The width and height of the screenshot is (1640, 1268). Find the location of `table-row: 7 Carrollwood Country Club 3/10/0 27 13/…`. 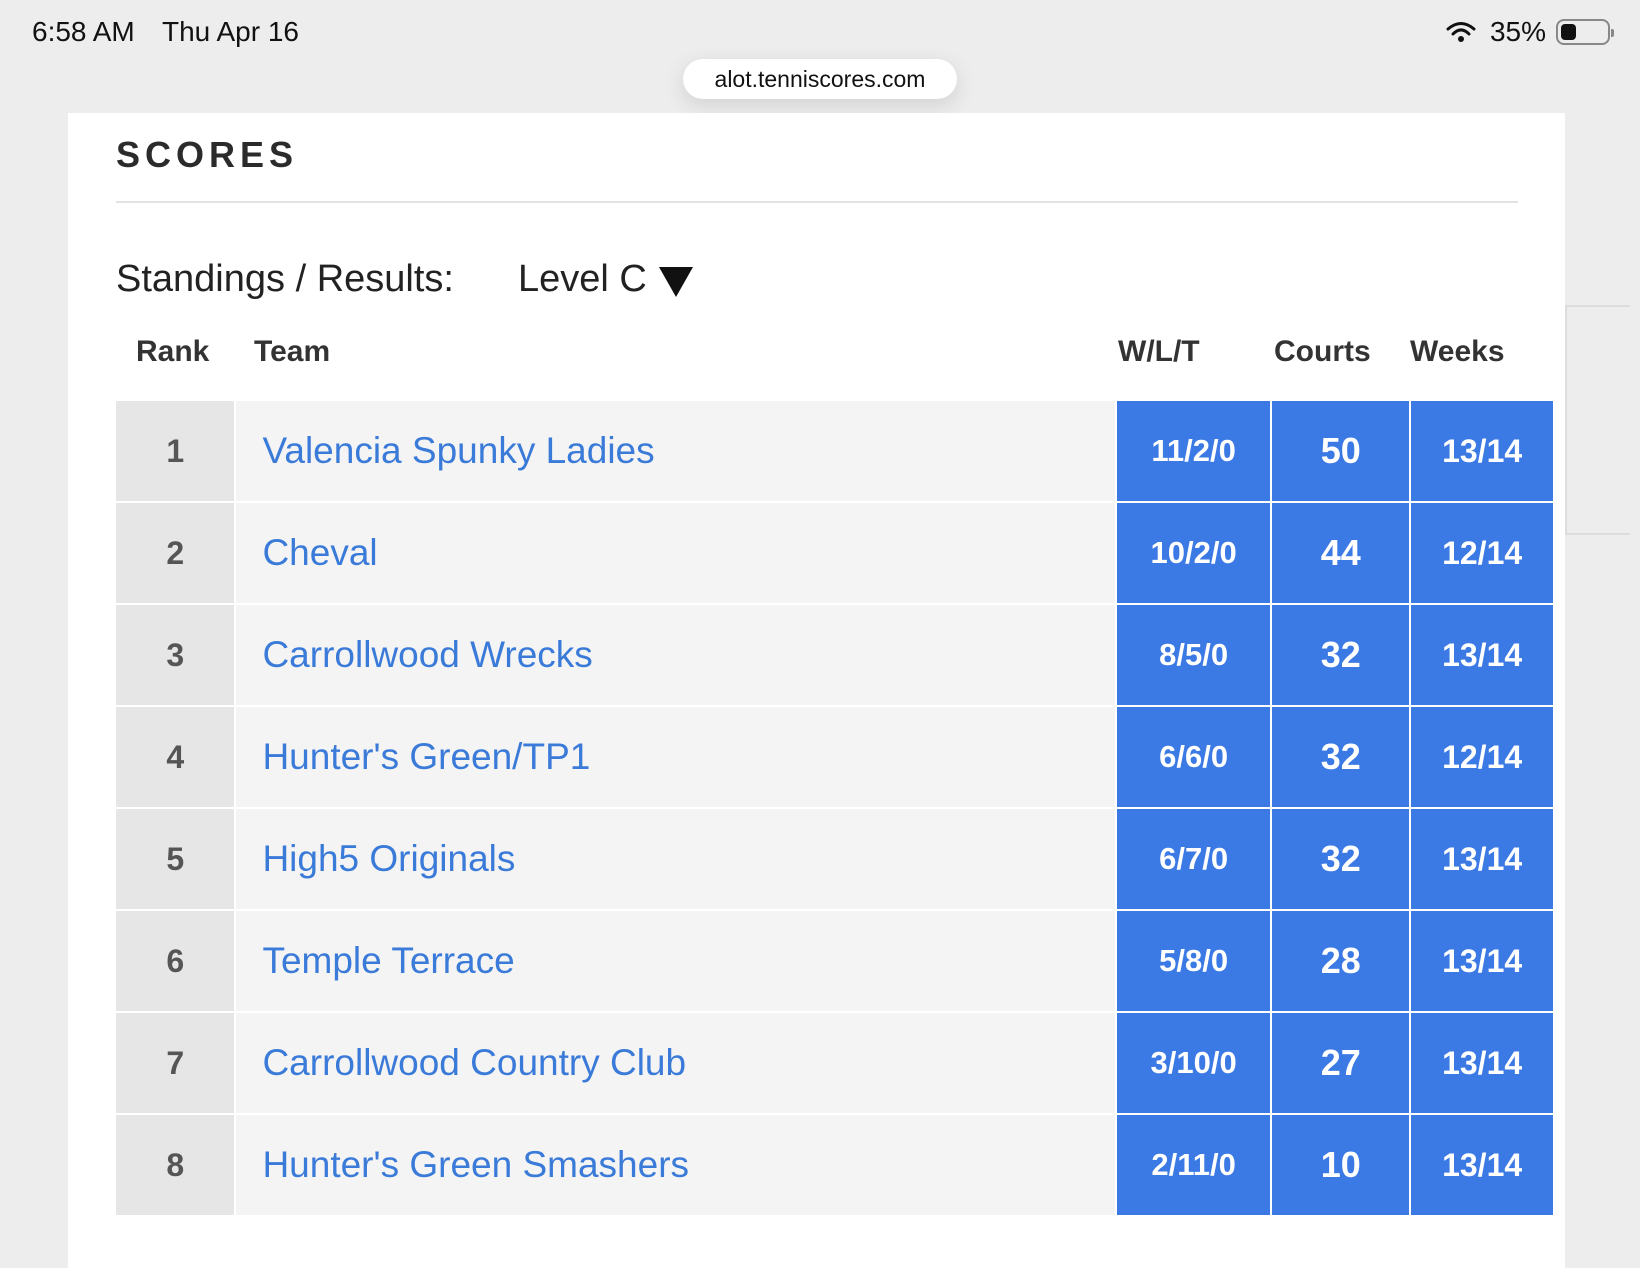

table-row: 7 Carrollwood Country Club 3/10/0 27 13/… is located at coordinates (834, 1064).